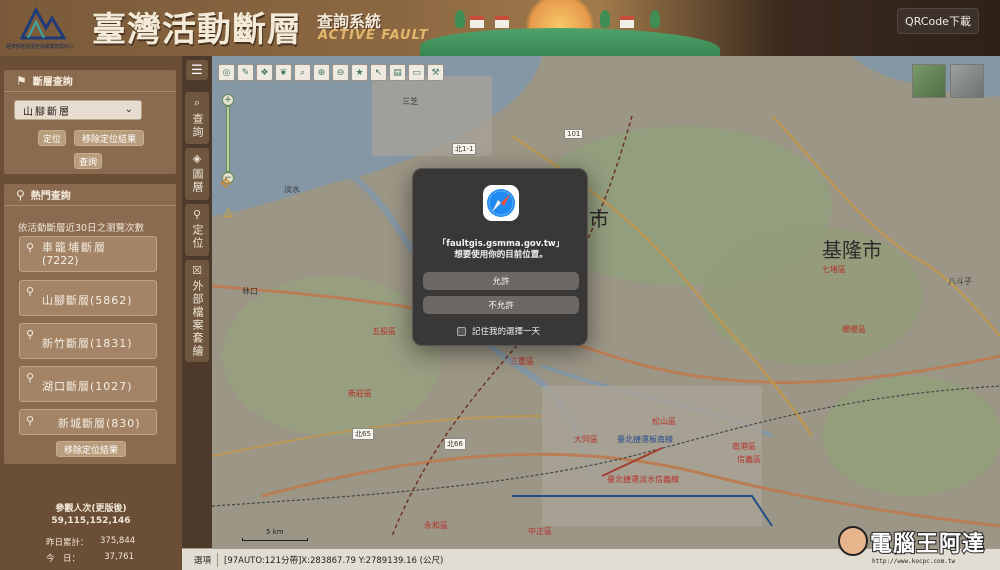  What do you see at coordinates (91, 449) in the screenshot?
I see `hot-remove-locate-result-button: 移除定位結果` at bounding box center [91, 449].